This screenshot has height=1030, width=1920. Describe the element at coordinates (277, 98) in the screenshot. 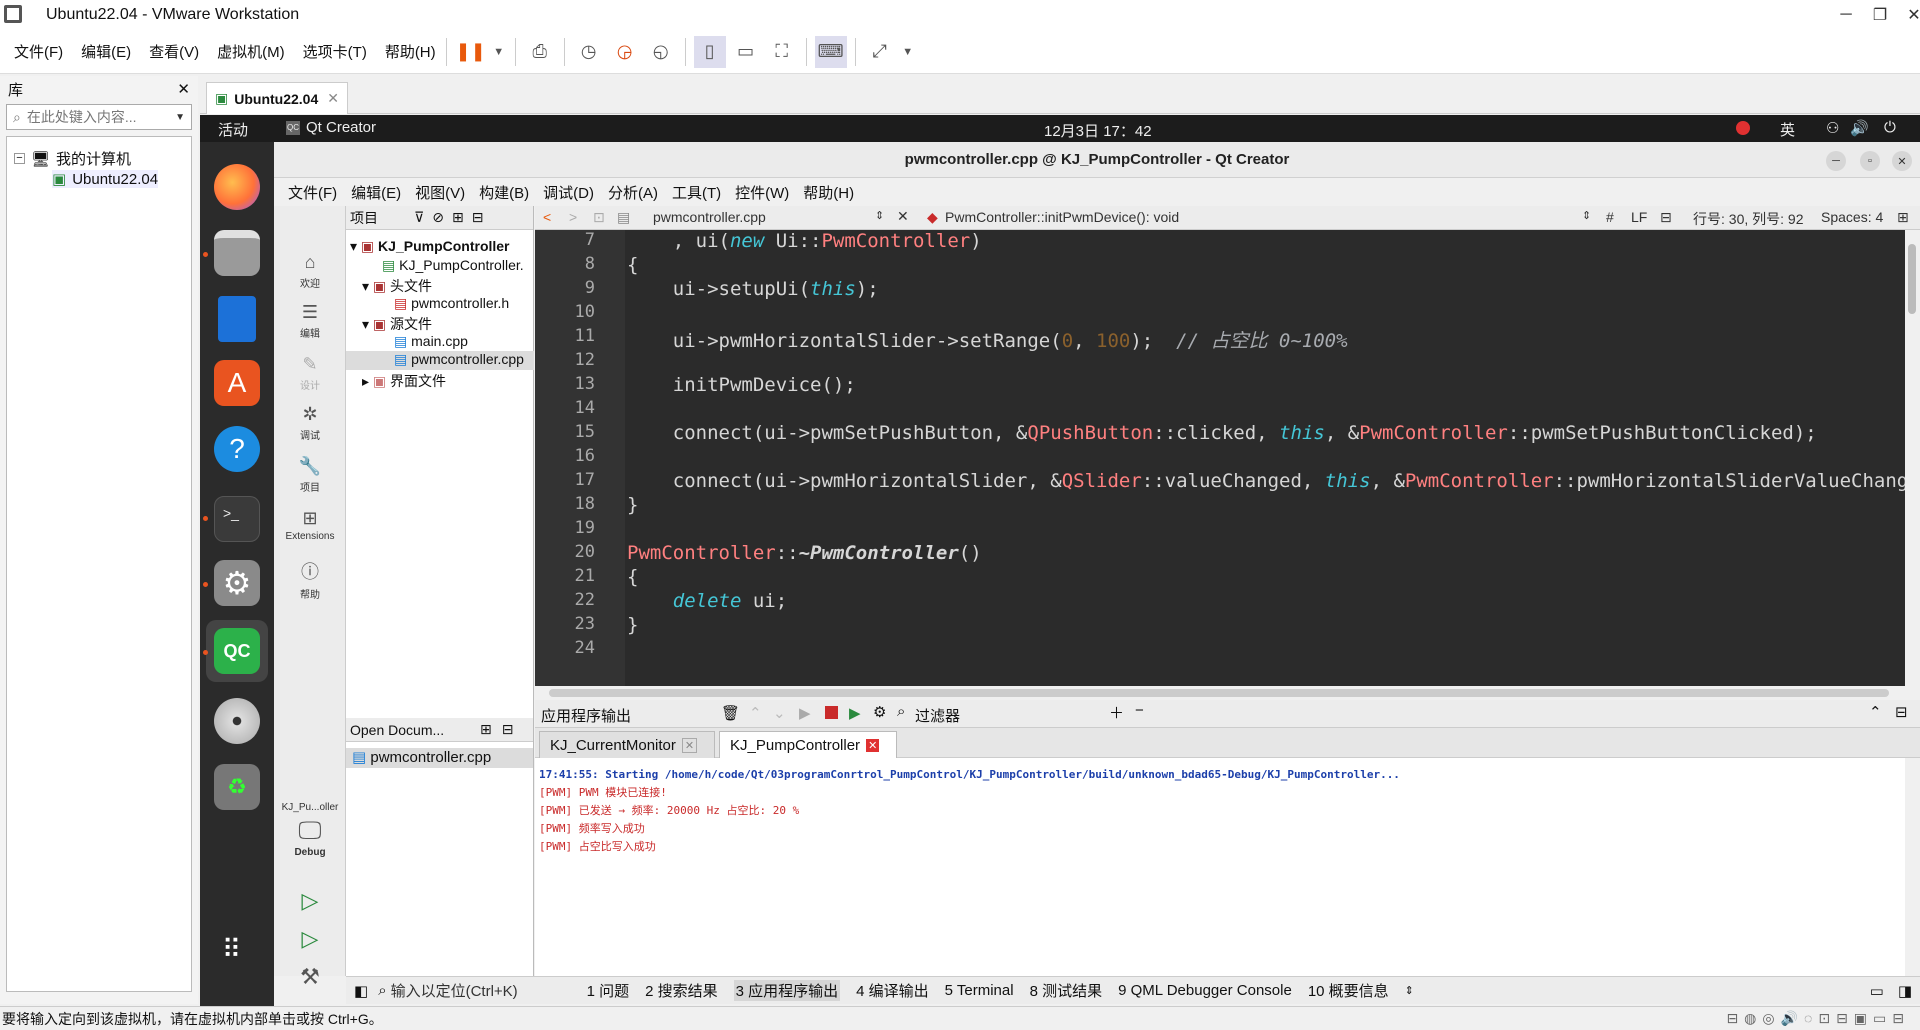

I see `tab-ubuntu: ▣ Ubuntu22.04 ✕` at that location.